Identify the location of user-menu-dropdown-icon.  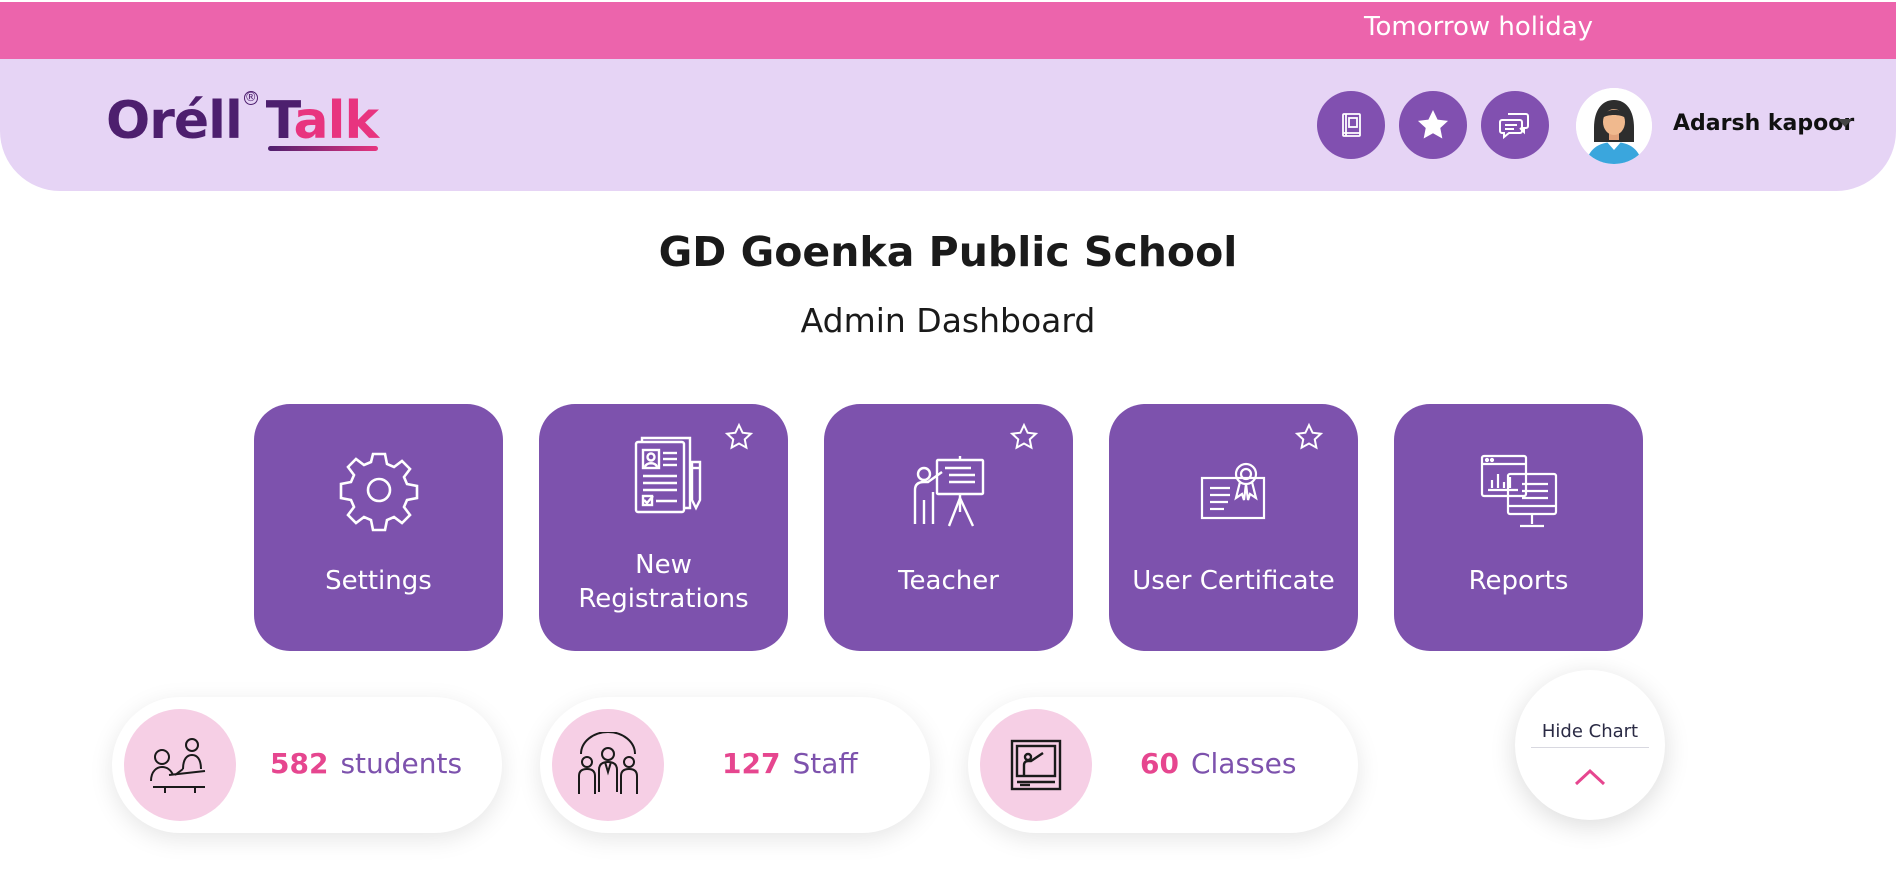
(1845, 123).